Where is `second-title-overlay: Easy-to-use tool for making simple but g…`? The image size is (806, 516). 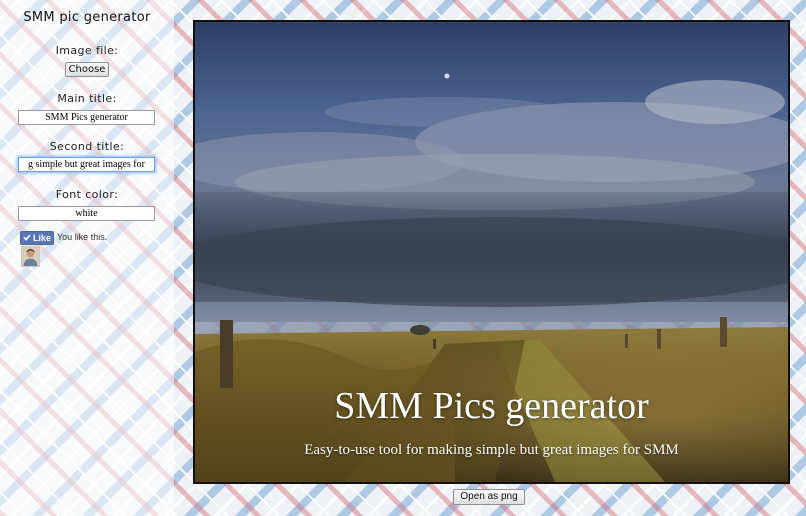
second-title-overlay: Easy-to-use tool for making simple but g… is located at coordinates (491, 450).